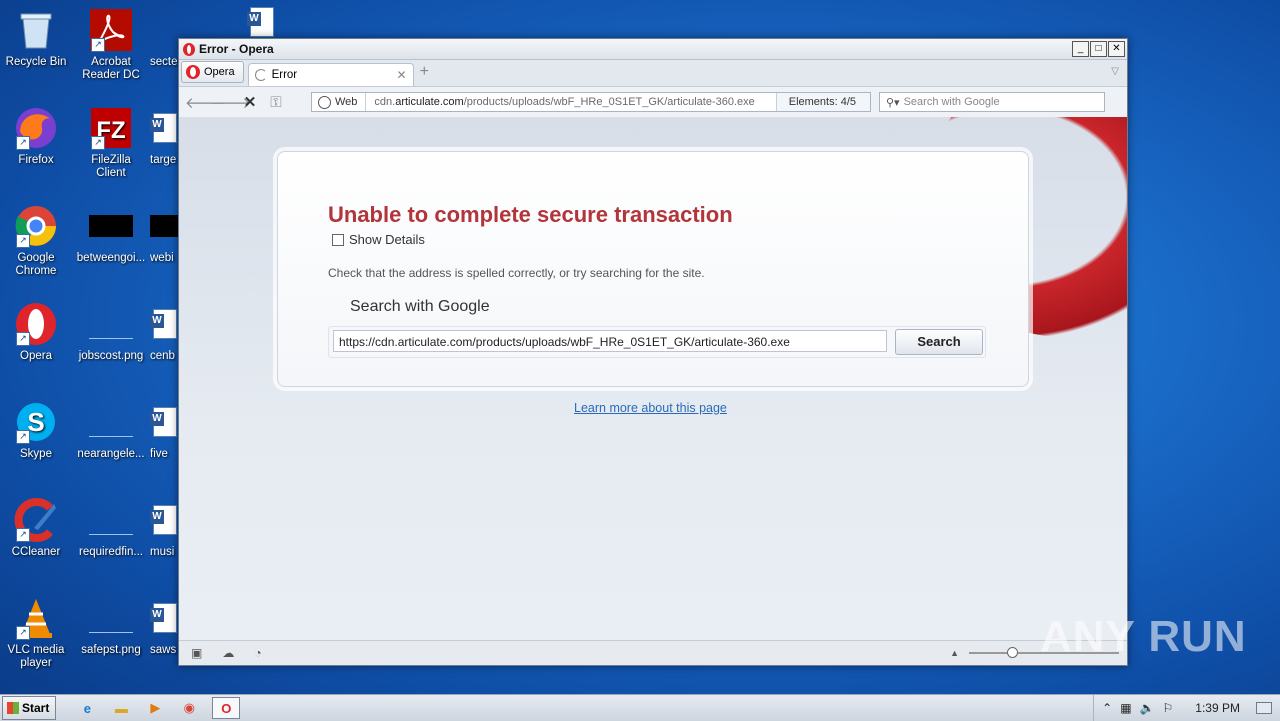 The height and width of the screenshot is (721, 1280). What do you see at coordinates (1168, 708) in the screenshot?
I see `action-center-flag-icon: ⚐` at bounding box center [1168, 708].